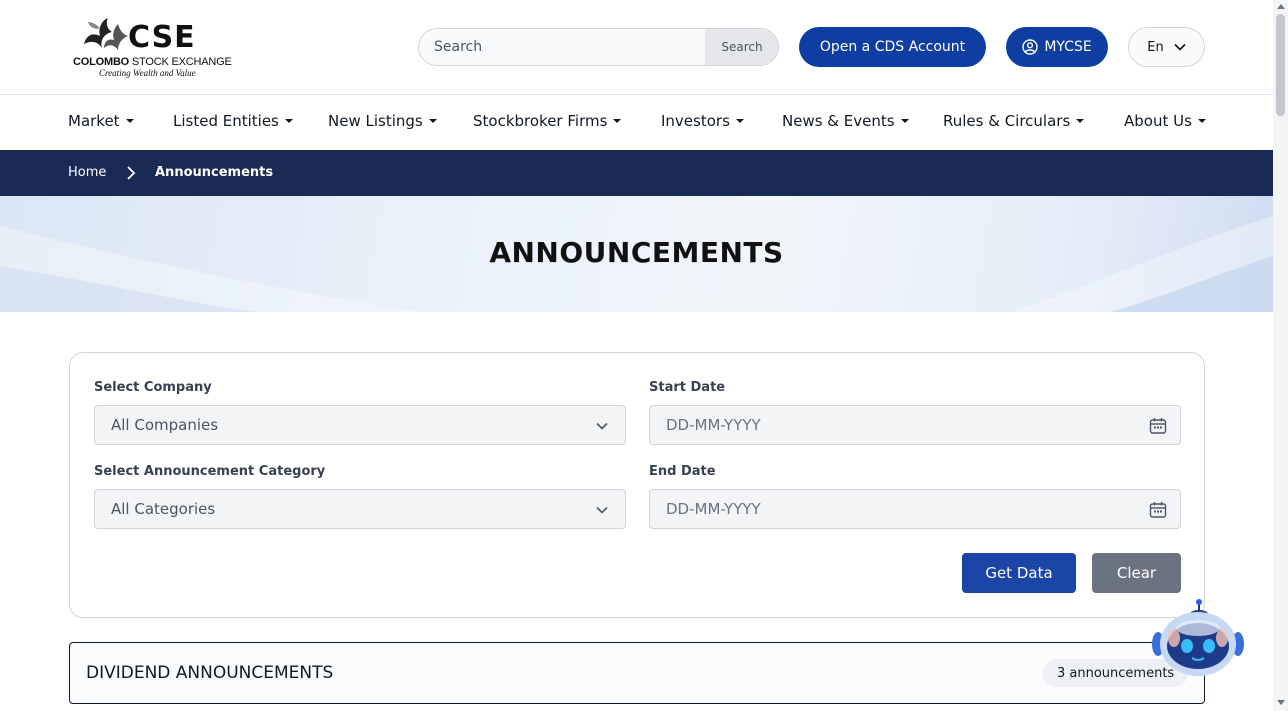 The width and height of the screenshot is (1288, 711). What do you see at coordinates (1281, 6) in the screenshot?
I see `scroll-up-arrow-icon` at bounding box center [1281, 6].